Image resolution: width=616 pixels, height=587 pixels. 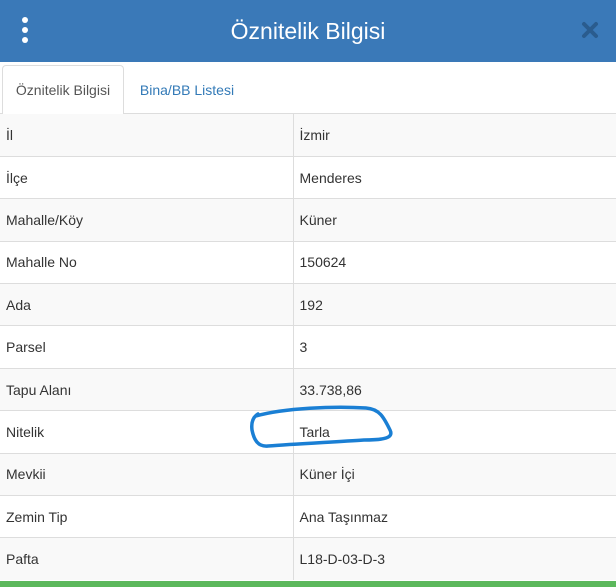 I want to click on table-row: Zemin Tip Ana Taşınmaz, so click(x=308, y=516).